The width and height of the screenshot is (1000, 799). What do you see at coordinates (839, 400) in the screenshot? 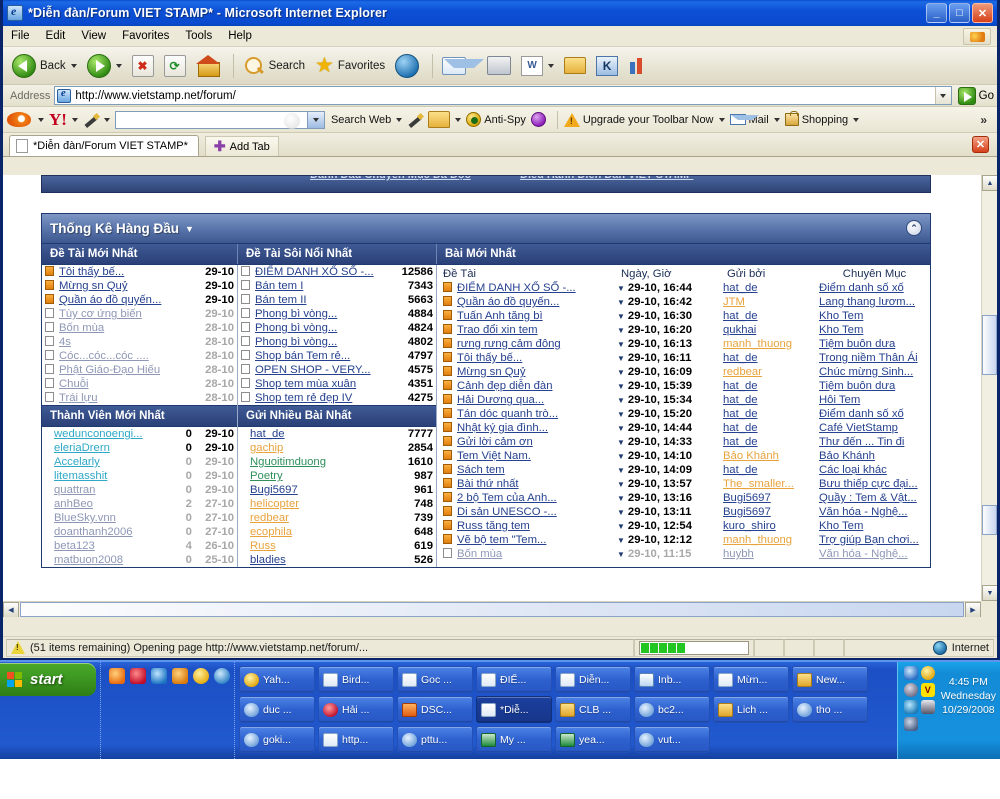
I see `post-category-link: Hôi Tem` at bounding box center [839, 400].